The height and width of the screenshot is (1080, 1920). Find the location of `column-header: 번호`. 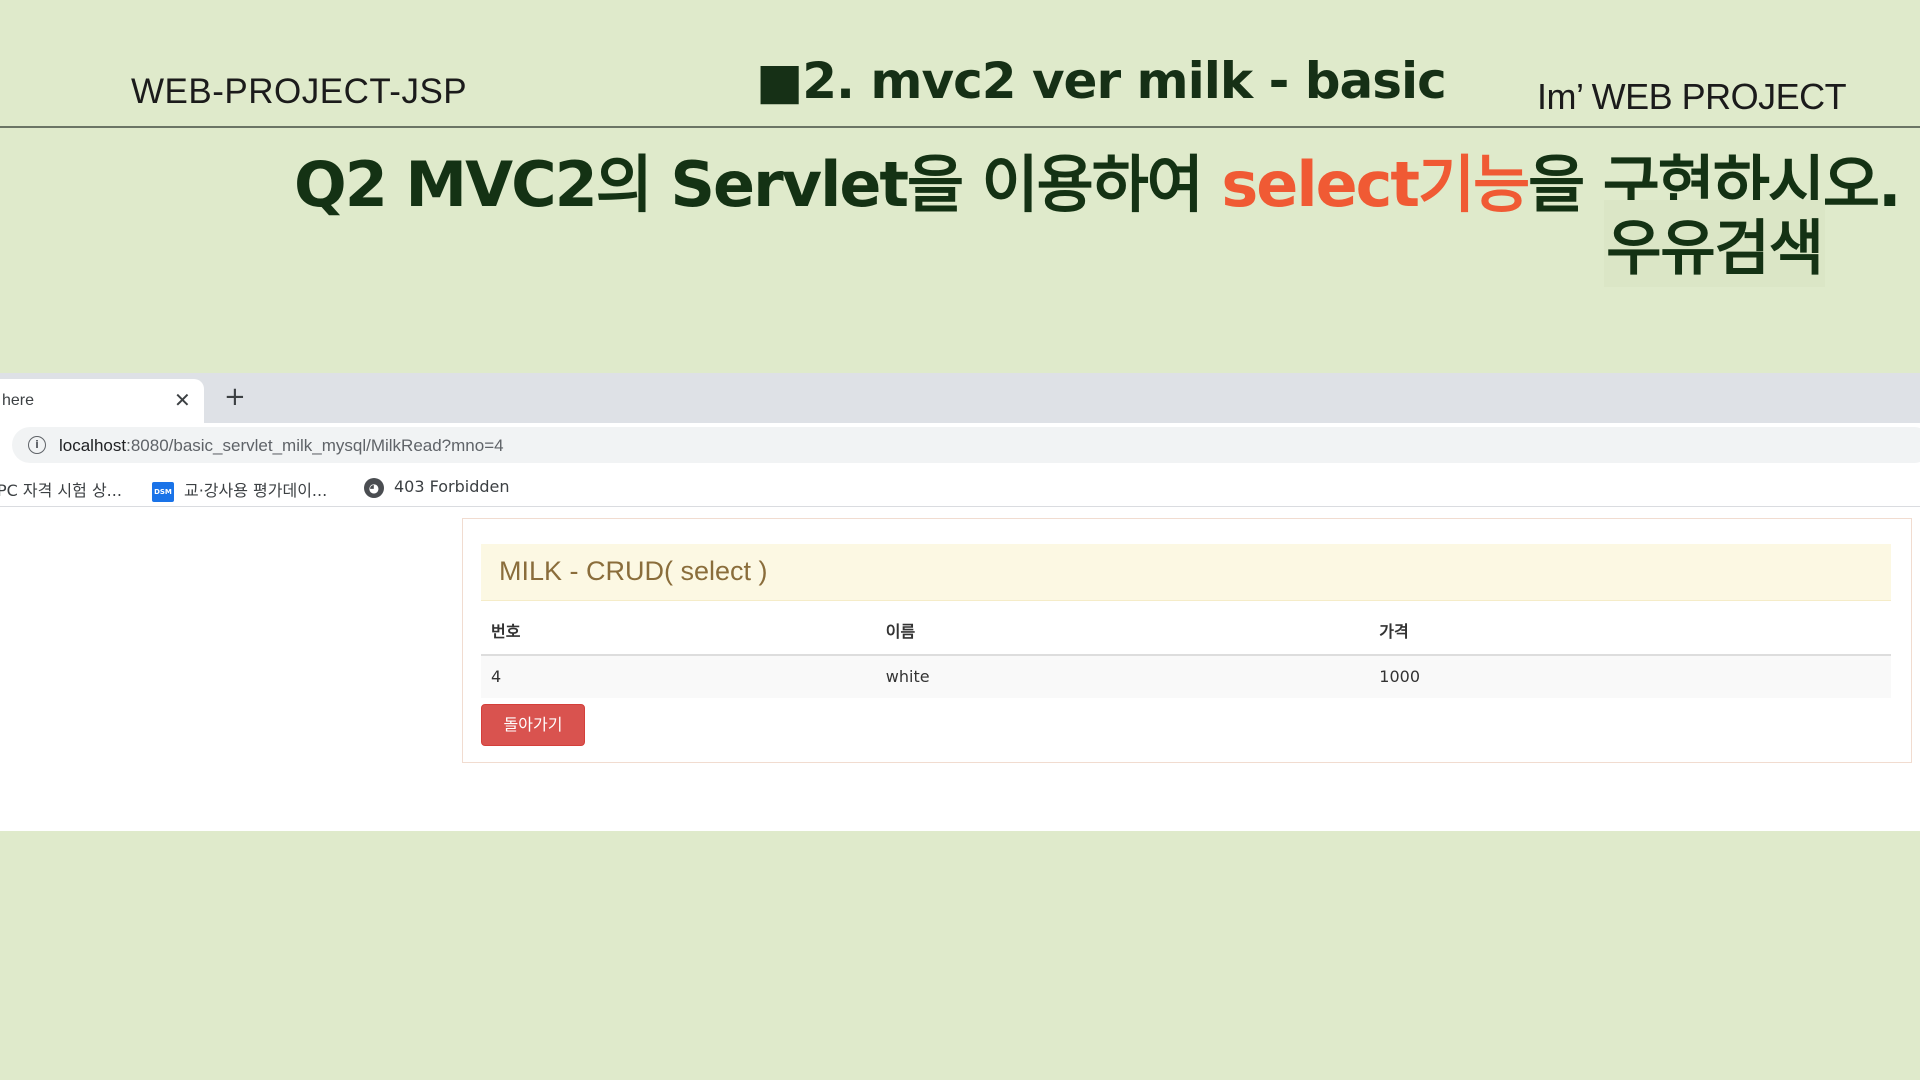

column-header: 번호 is located at coordinates (678, 631).